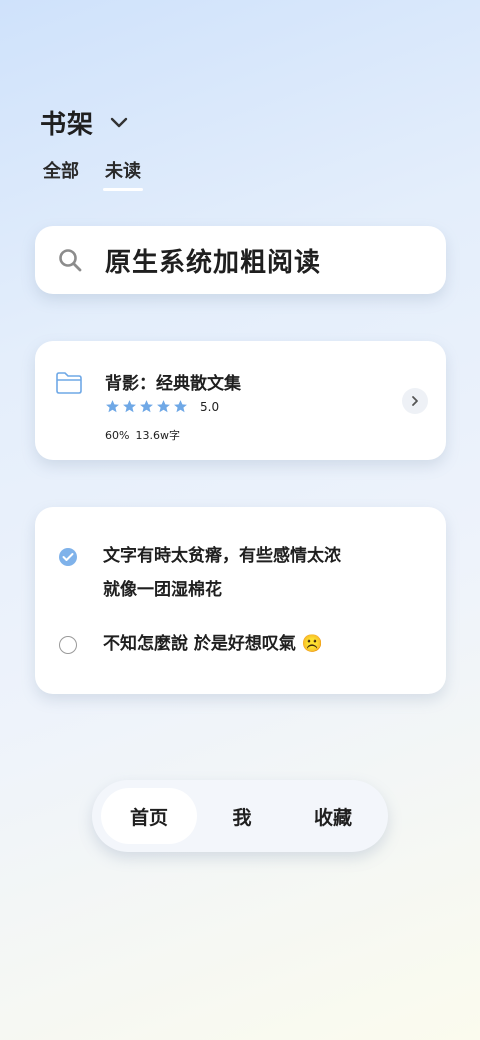 This screenshot has height=1040, width=480. I want to click on tab-all: 全部, so click(61, 173).